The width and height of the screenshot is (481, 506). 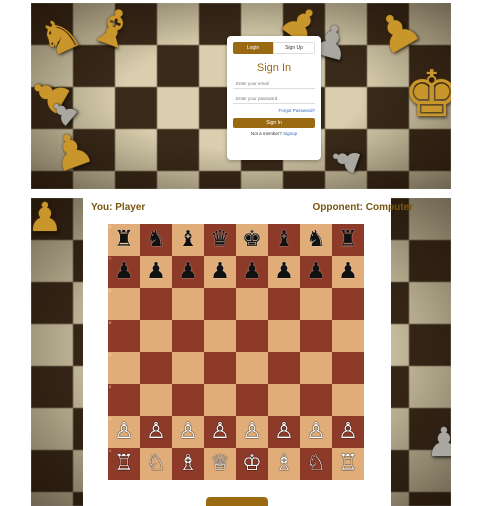 I want to click on tab-signup: Sign Up, so click(x=294, y=48).